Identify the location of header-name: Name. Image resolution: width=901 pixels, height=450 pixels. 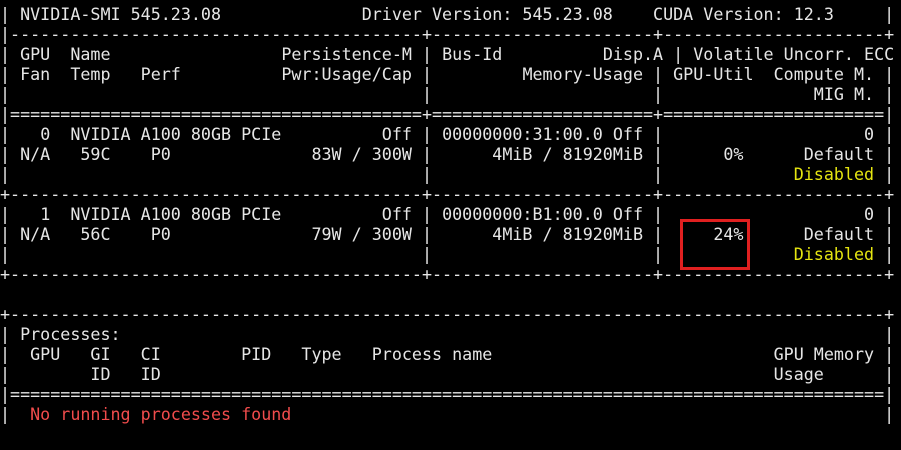
(90, 54).